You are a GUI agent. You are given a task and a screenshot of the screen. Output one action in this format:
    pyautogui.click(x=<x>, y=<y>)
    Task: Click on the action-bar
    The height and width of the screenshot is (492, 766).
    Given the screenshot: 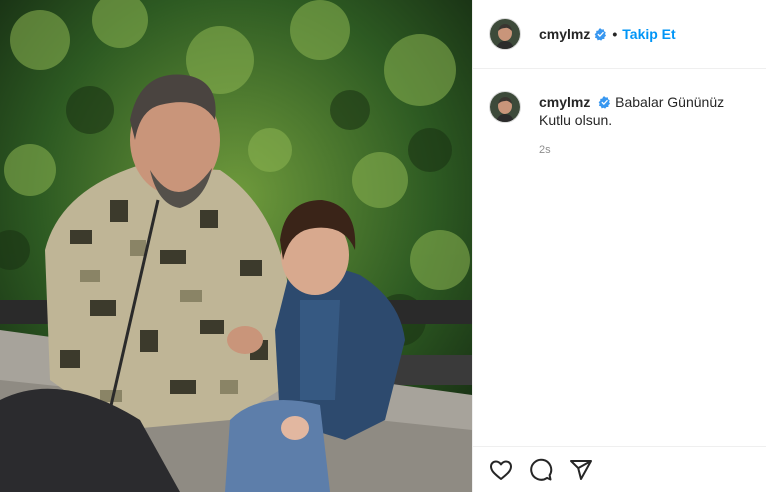 What is the action you would take?
    pyautogui.click(x=619, y=469)
    